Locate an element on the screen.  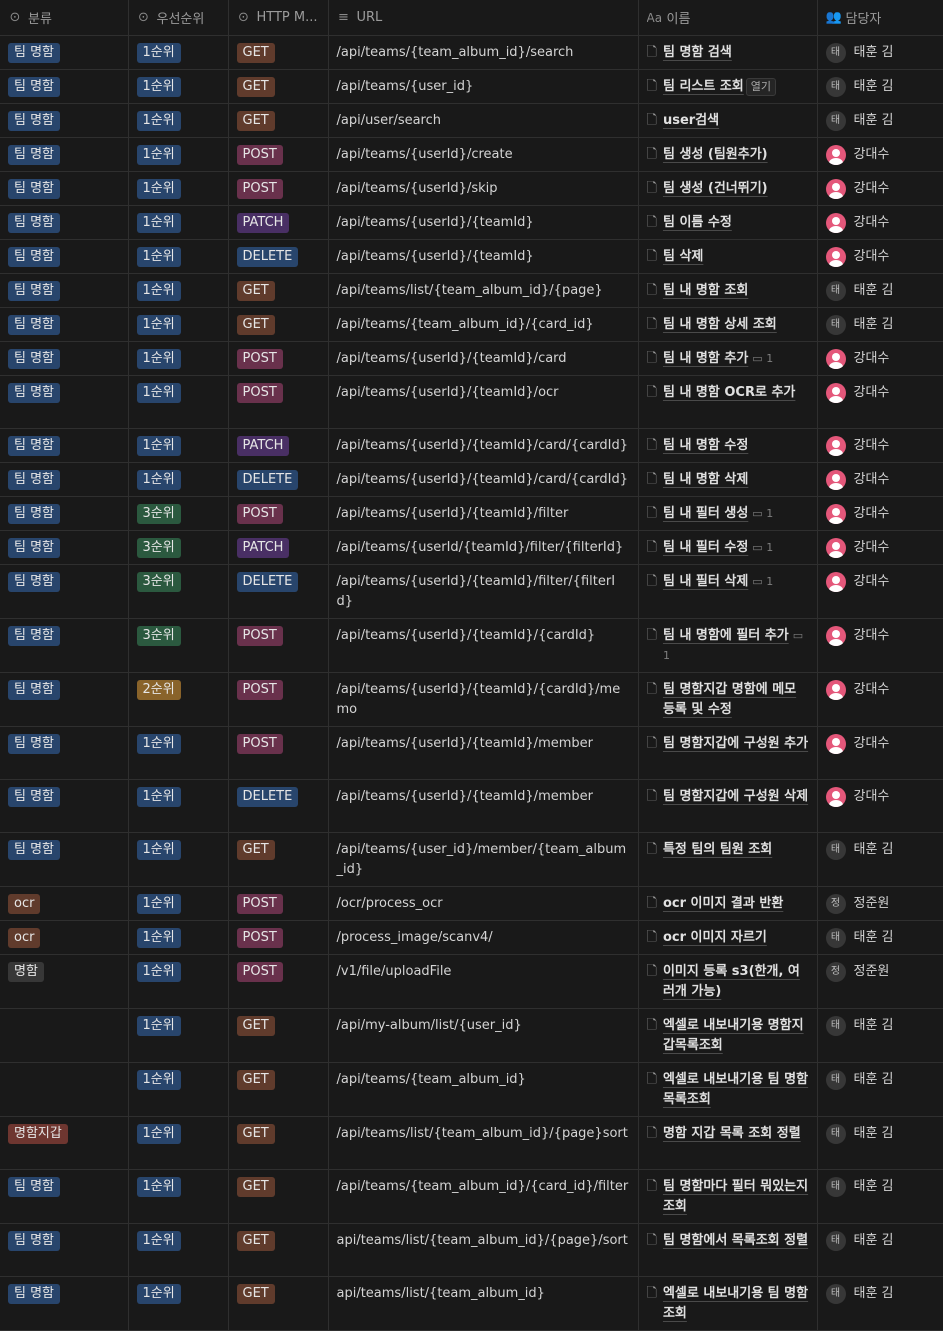
cell-http-method: PATCH is located at coordinates (278, 222).